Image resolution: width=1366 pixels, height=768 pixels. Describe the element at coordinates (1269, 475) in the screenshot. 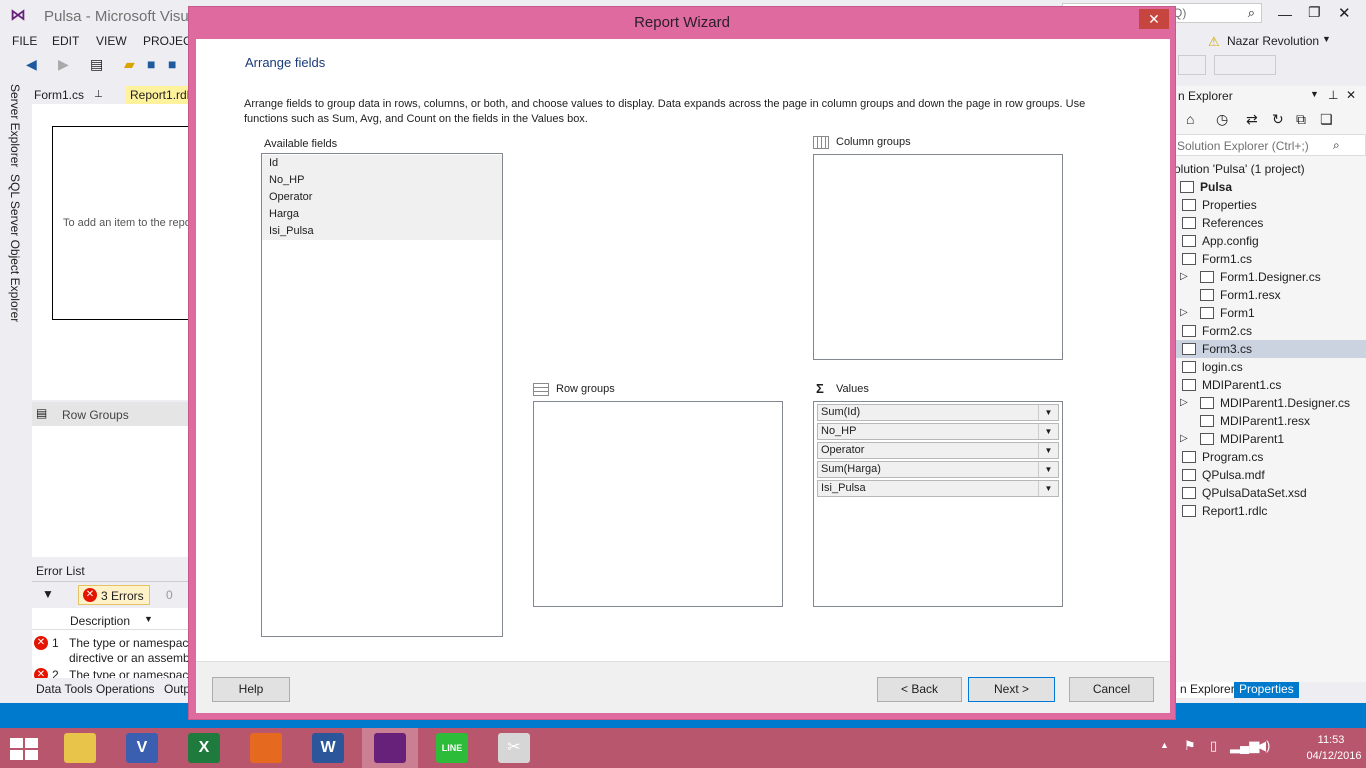

I see `solution-tree-item: QPulsa.mdf` at that location.